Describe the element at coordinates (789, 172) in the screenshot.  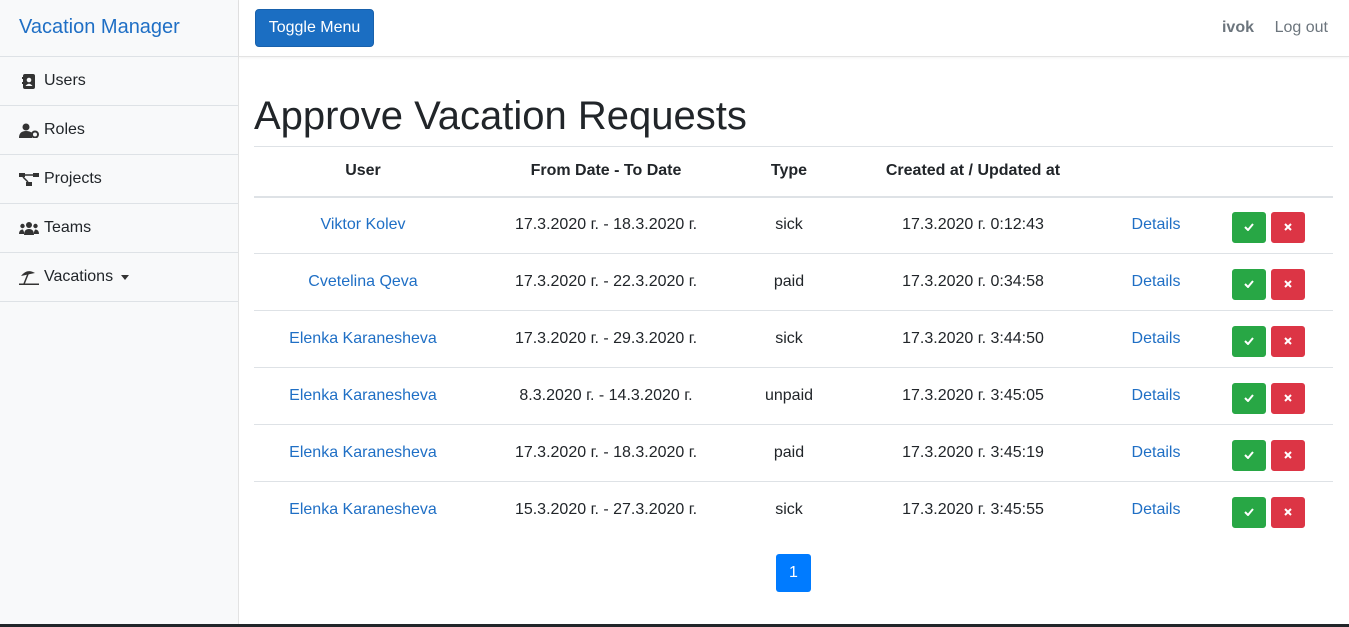
I see `column-header-type: Type` at that location.